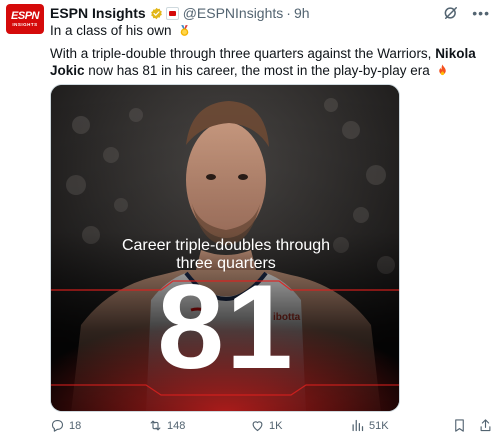 The width and height of the screenshot is (500, 440). I want to click on retweet-count: 148, so click(176, 425).